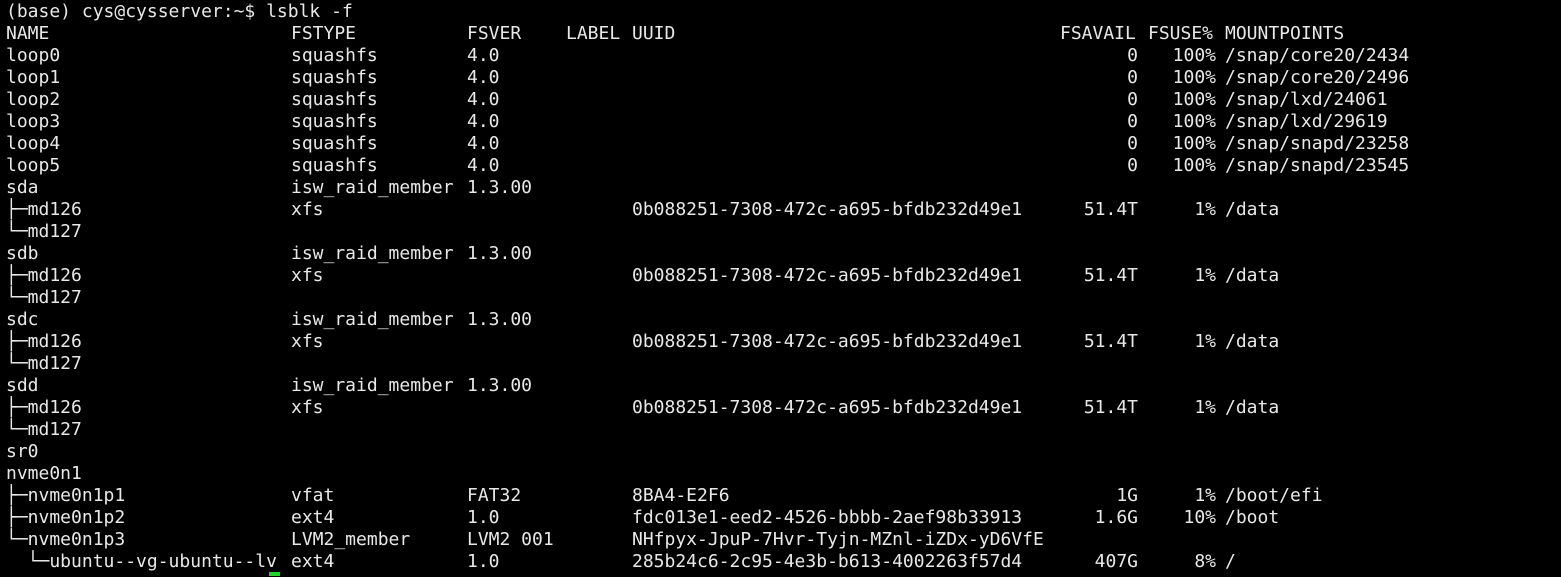  What do you see at coordinates (1181, 33) in the screenshot?
I see `header-fsuse: FSUSE%` at bounding box center [1181, 33].